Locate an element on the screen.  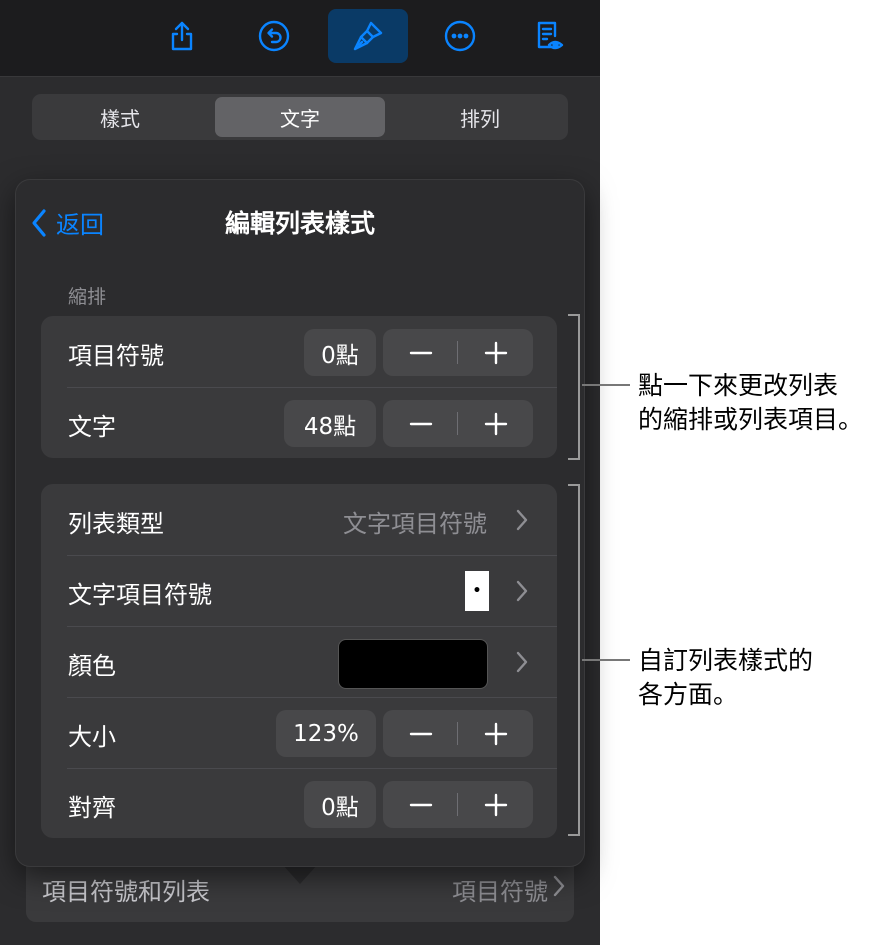
more-icon is located at coordinates (460, 36).